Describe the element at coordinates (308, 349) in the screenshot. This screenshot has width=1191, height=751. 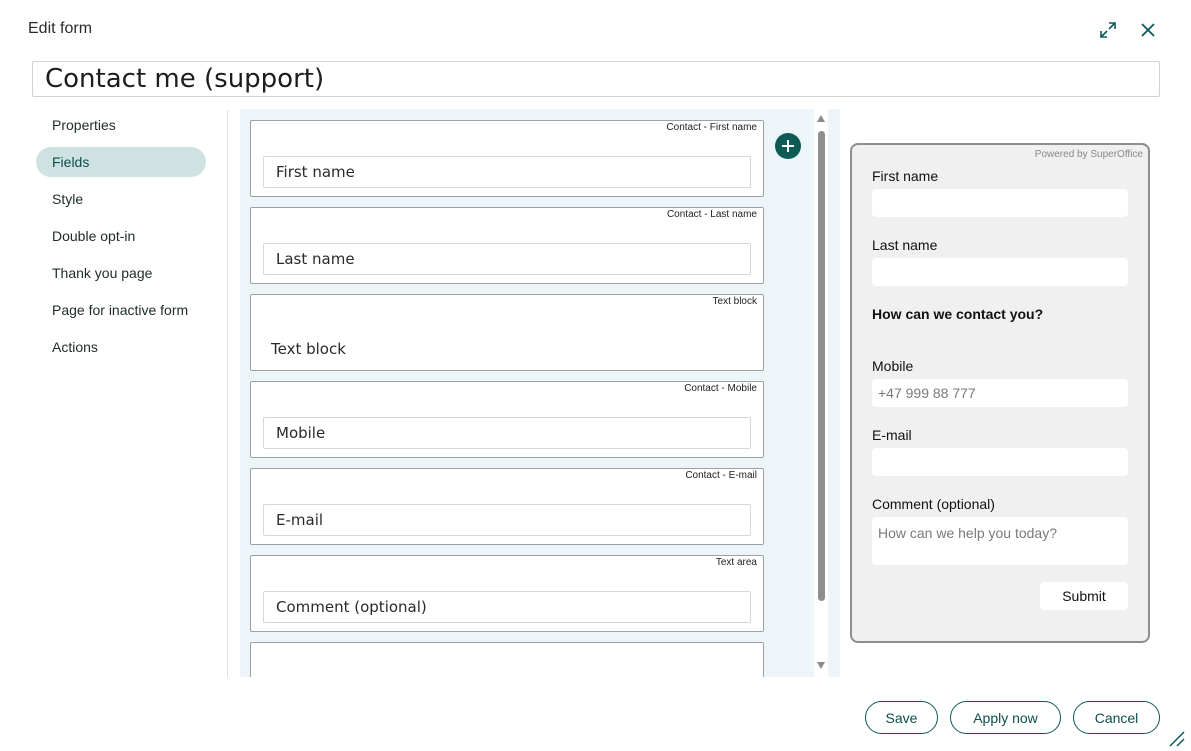
I see `text-block-content: Text block` at that location.